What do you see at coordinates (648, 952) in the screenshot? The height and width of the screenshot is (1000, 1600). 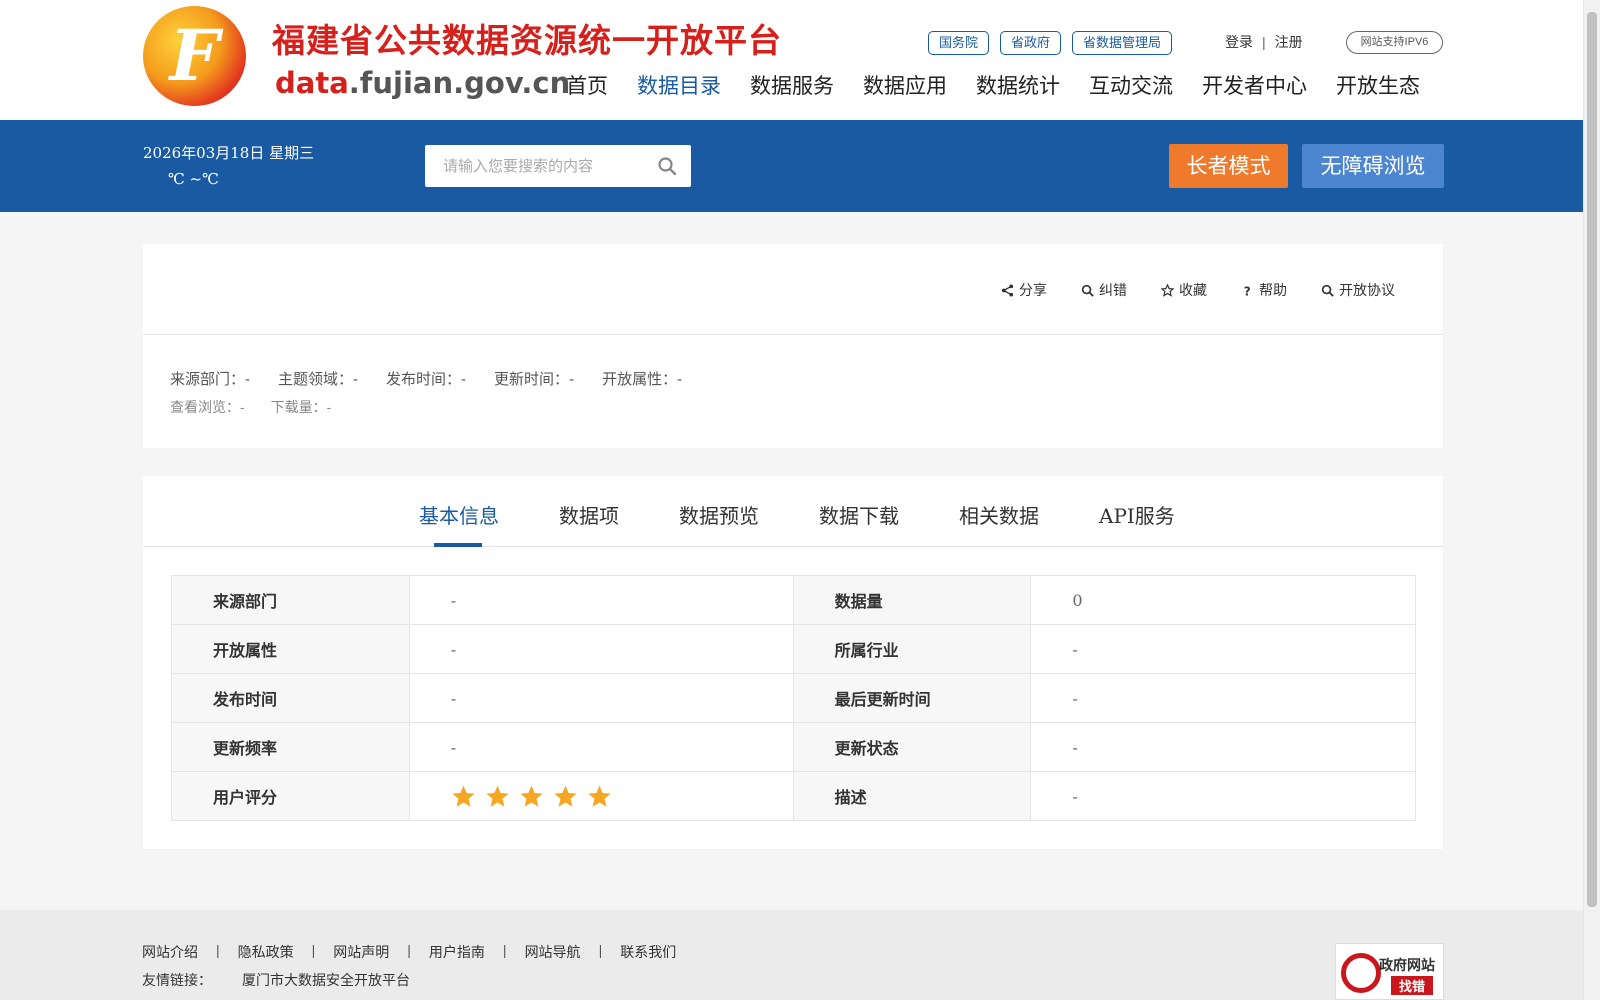 I see `footer-link-contact: 联系我们` at bounding box center [648, 952].